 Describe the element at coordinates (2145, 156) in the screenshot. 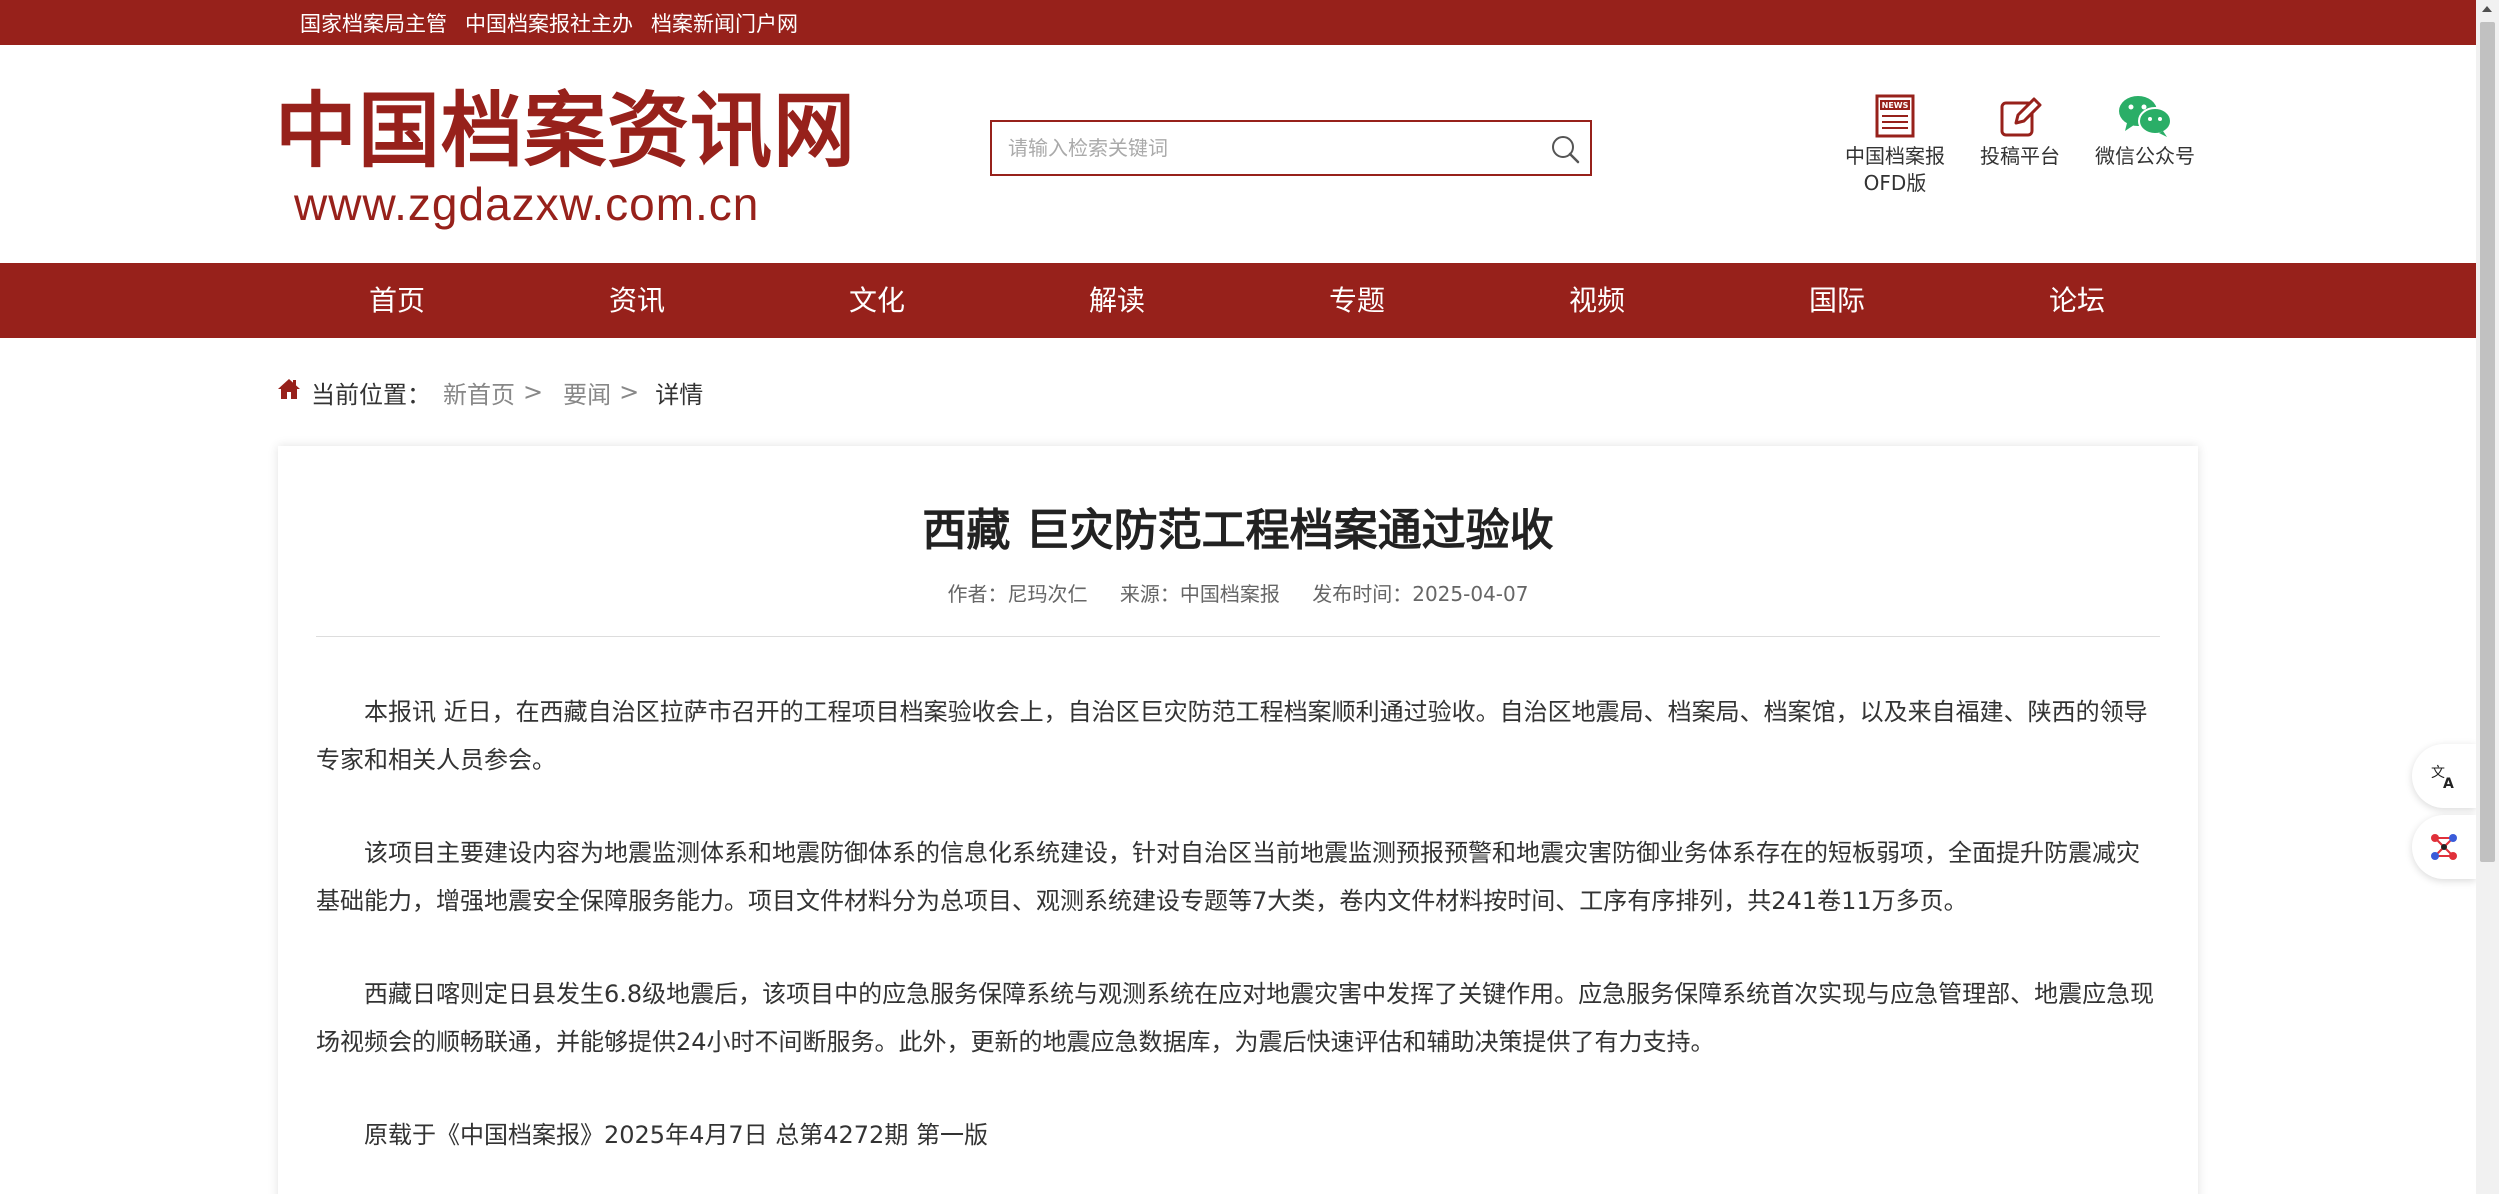

I see `tool-label: 微信公众号` at that location.